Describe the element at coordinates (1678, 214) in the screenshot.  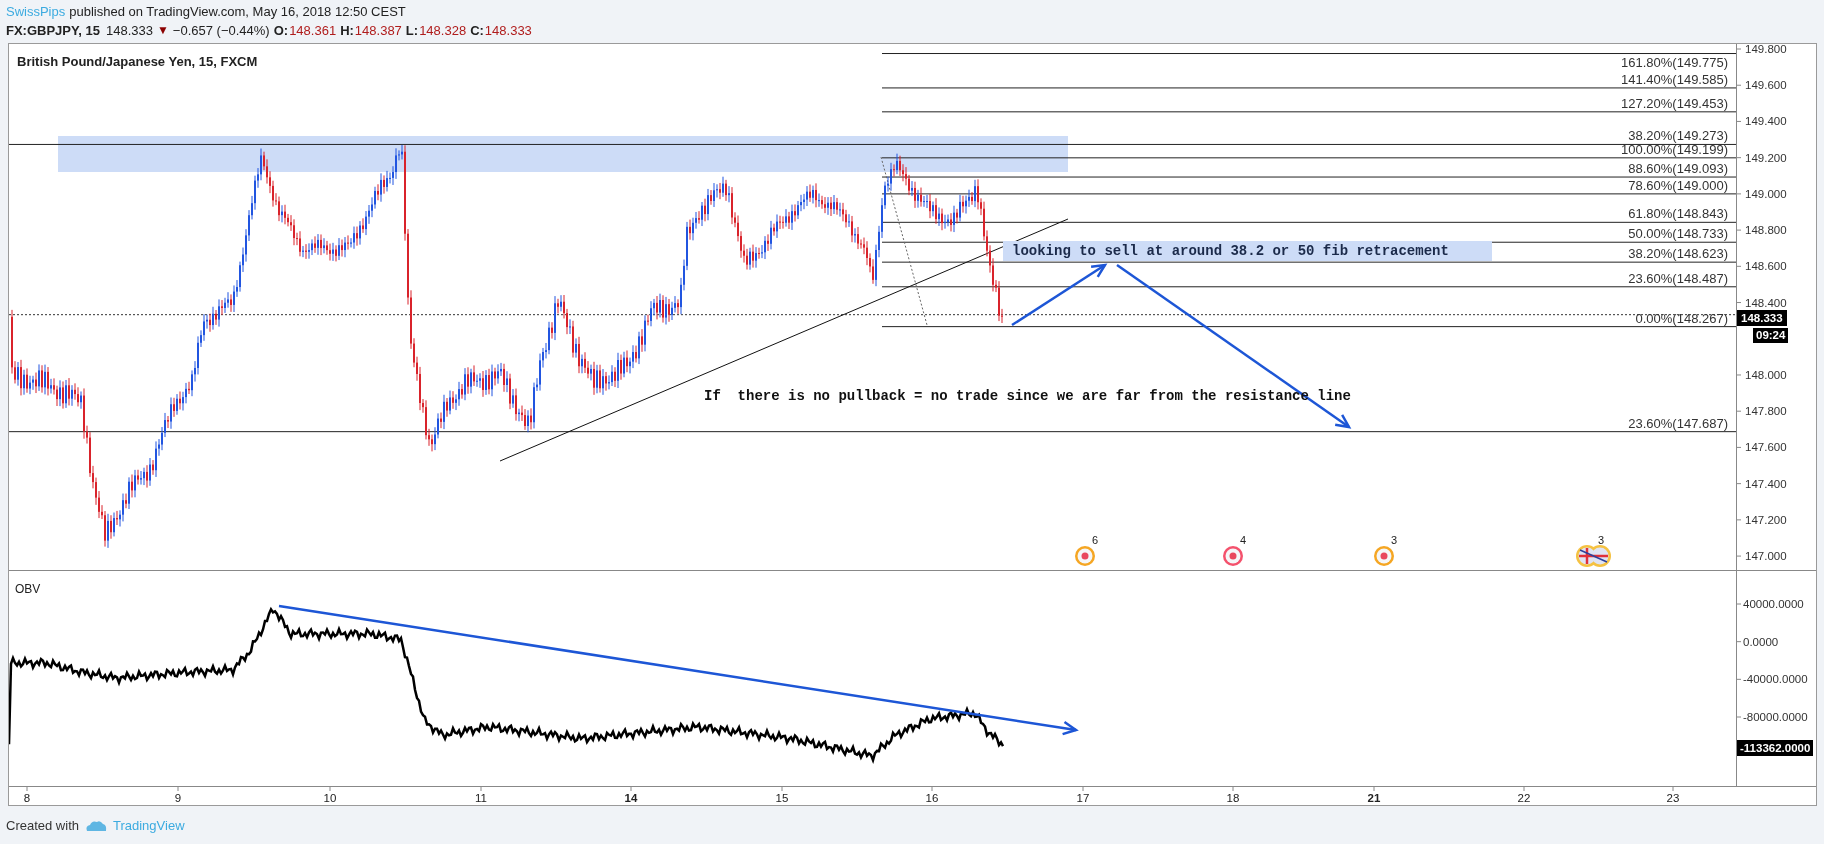
I see `fib-level-label: 61.80%(148.843)` at that location.